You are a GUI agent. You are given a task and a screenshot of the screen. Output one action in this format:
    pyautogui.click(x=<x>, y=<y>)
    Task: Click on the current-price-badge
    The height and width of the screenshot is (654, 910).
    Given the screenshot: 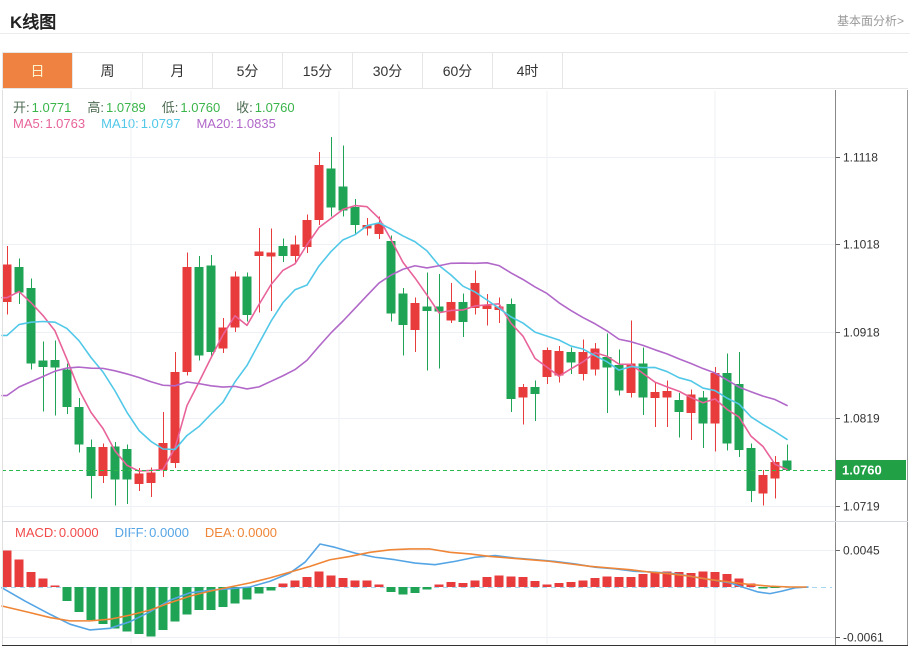 What is the action you would take?
    pyautogui.click(x=871, y=470)
    